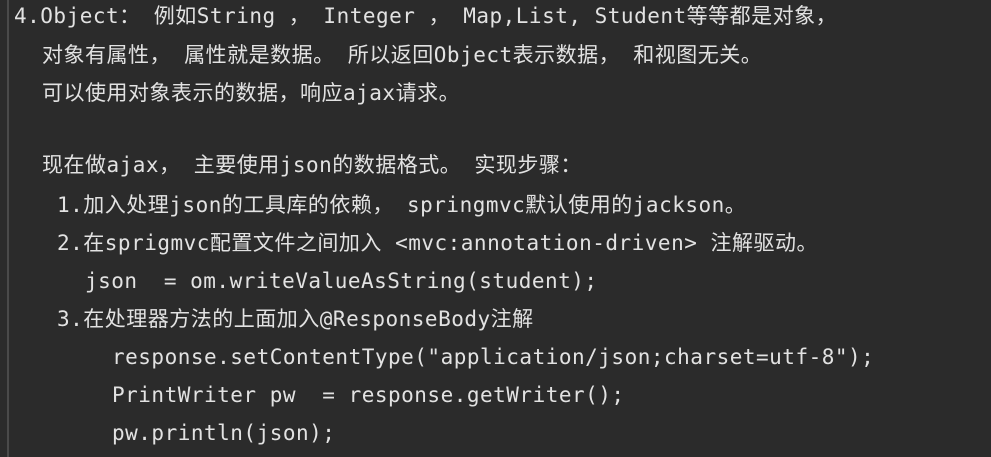  I want to click on editor-gutter-line, so click(8, 228).